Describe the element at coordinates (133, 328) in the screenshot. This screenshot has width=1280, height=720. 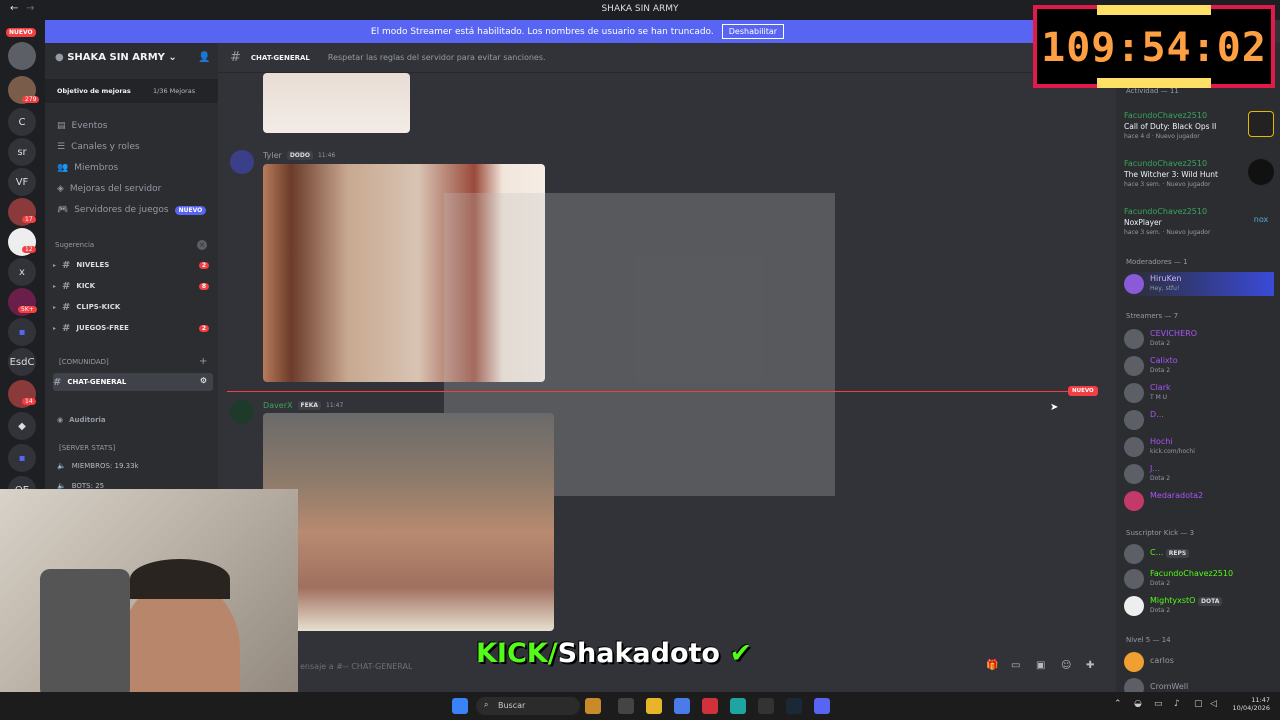
I see `channel-juegos-free: ▸ # JUEGOS-FREE 2` at that location.